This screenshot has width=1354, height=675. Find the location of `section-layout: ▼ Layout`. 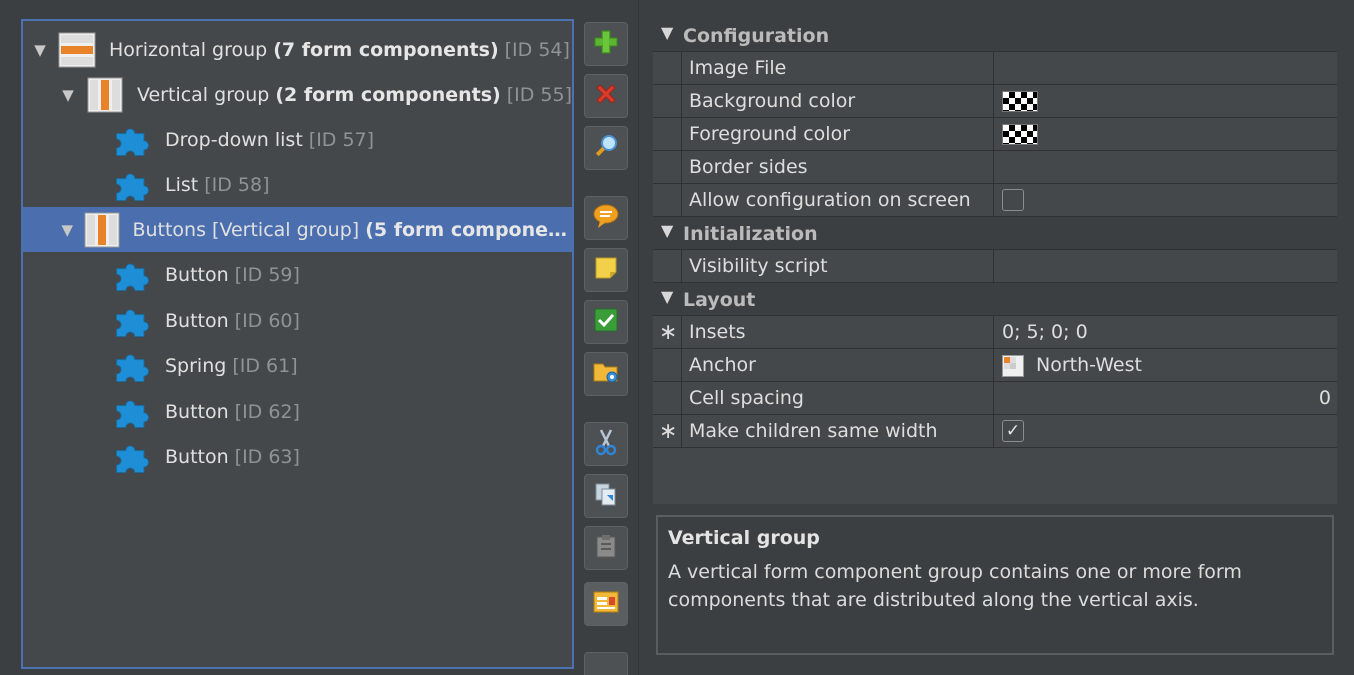

section-layout: ▼ Layout is located at coordinates (995, 299).